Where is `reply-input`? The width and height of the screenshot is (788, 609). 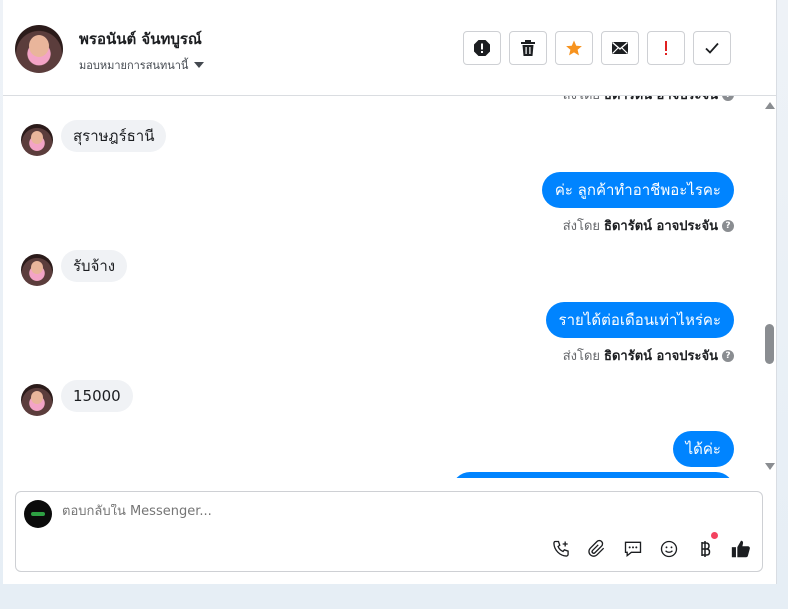
reply-input is located at coordinates (312, 511).